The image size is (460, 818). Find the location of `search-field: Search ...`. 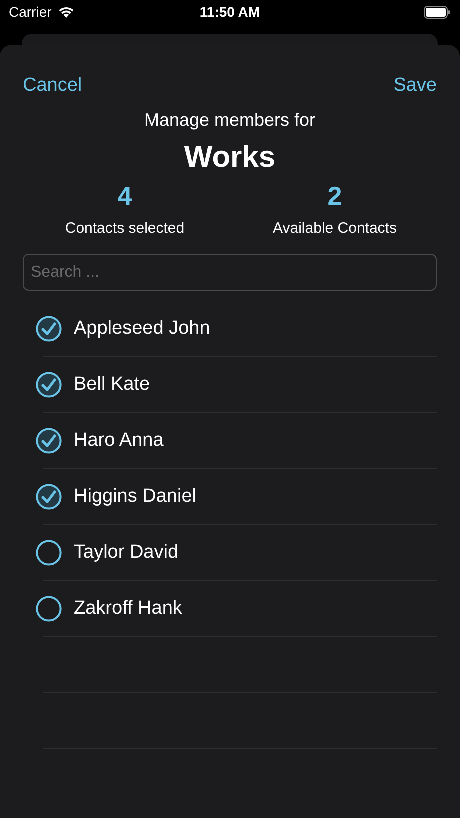

search-field: Search ... is located at coordinates (230, 272).